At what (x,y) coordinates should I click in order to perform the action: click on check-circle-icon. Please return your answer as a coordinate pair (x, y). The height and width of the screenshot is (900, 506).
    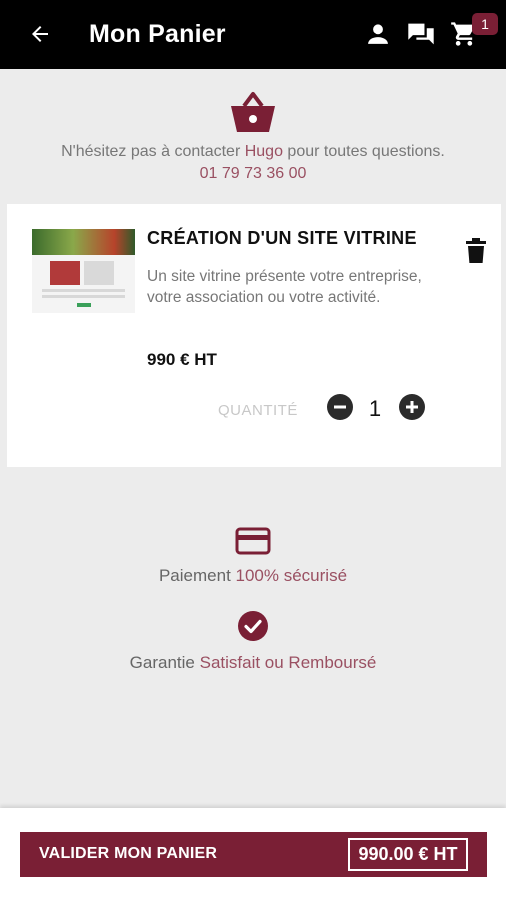
    Looking at the image, I should click on (253, 626).